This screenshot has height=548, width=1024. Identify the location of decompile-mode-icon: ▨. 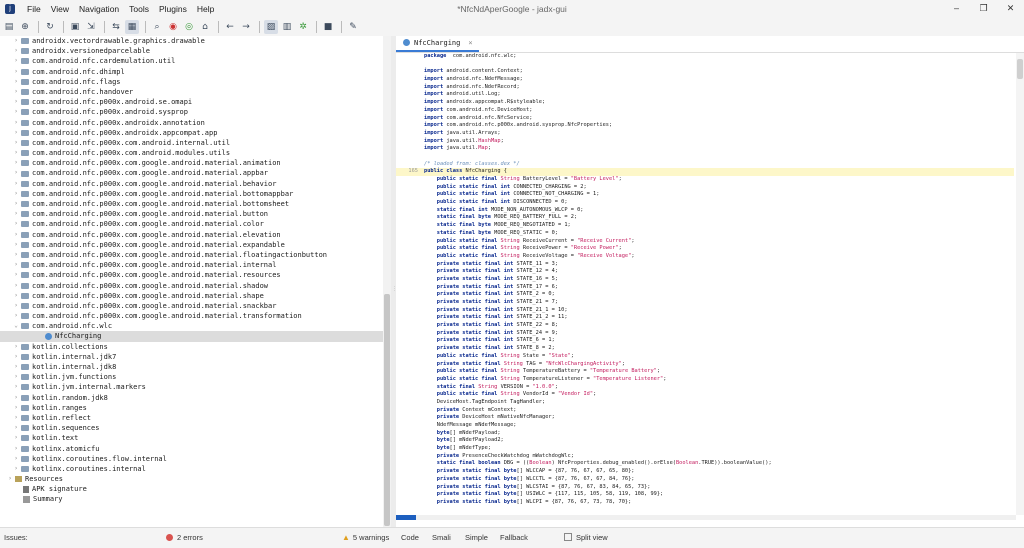
(271, 26).